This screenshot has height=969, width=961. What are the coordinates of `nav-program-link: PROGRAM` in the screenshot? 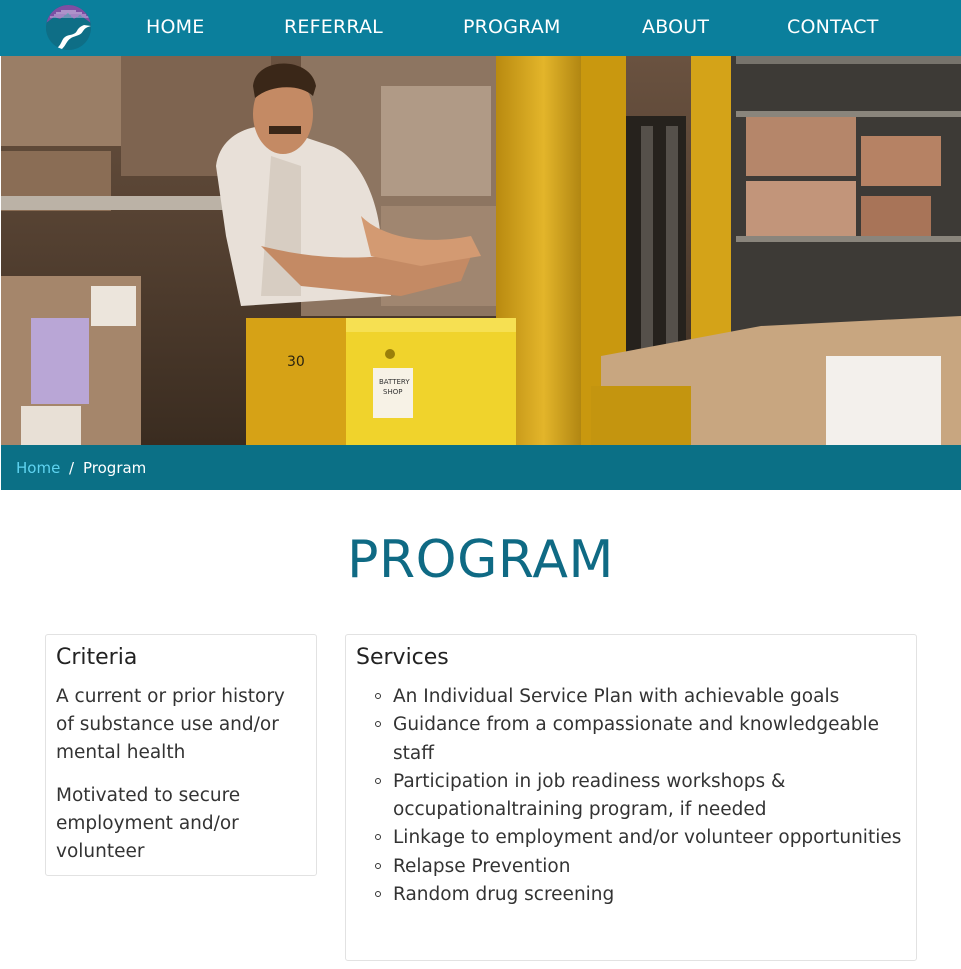 It's located at (512, 27).